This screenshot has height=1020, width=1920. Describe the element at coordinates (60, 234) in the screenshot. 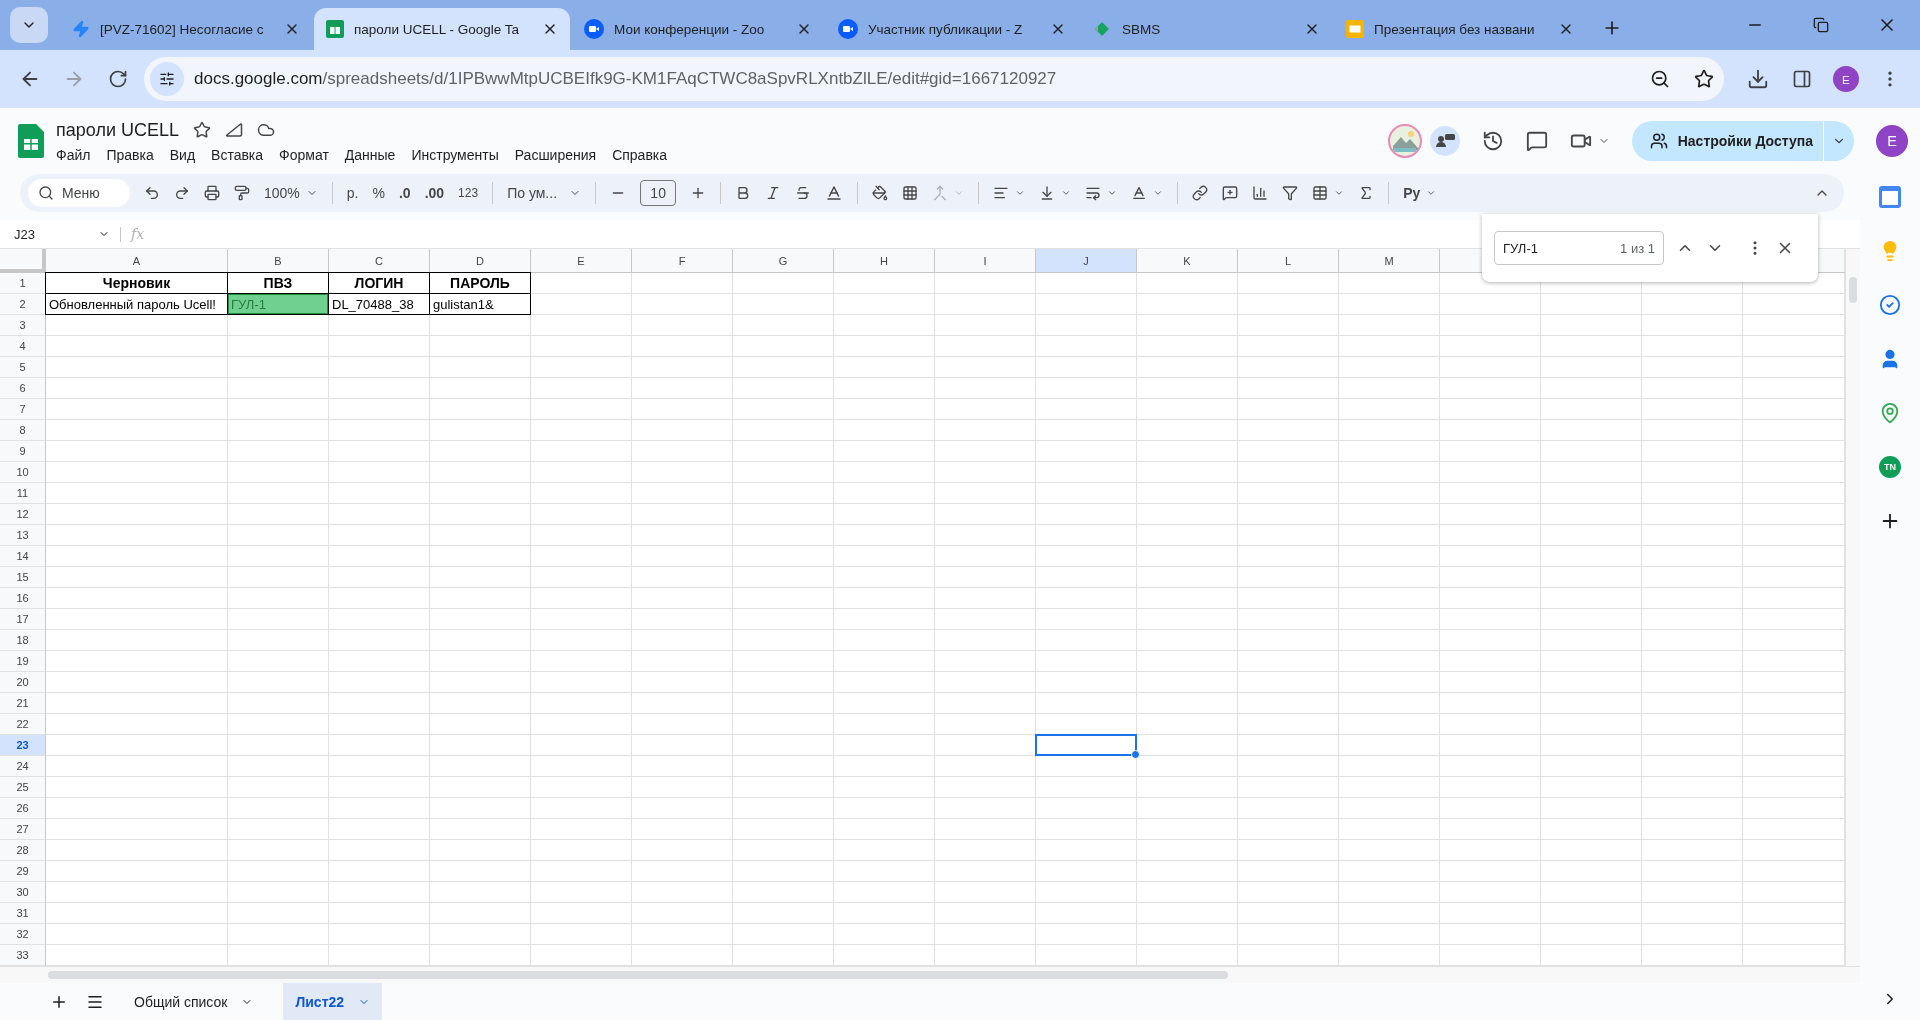

I see `name-box: J23` at that location.